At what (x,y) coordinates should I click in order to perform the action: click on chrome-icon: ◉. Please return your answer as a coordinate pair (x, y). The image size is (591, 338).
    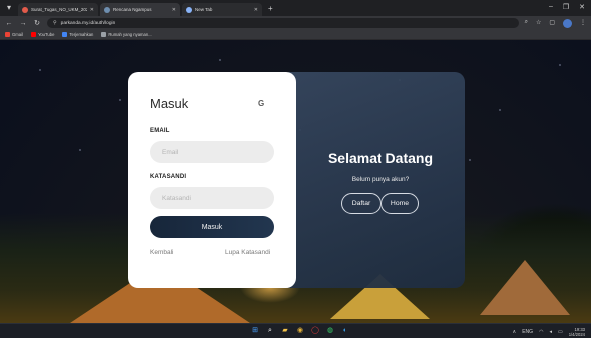
    Looking at the image, I should click on (300, 331).